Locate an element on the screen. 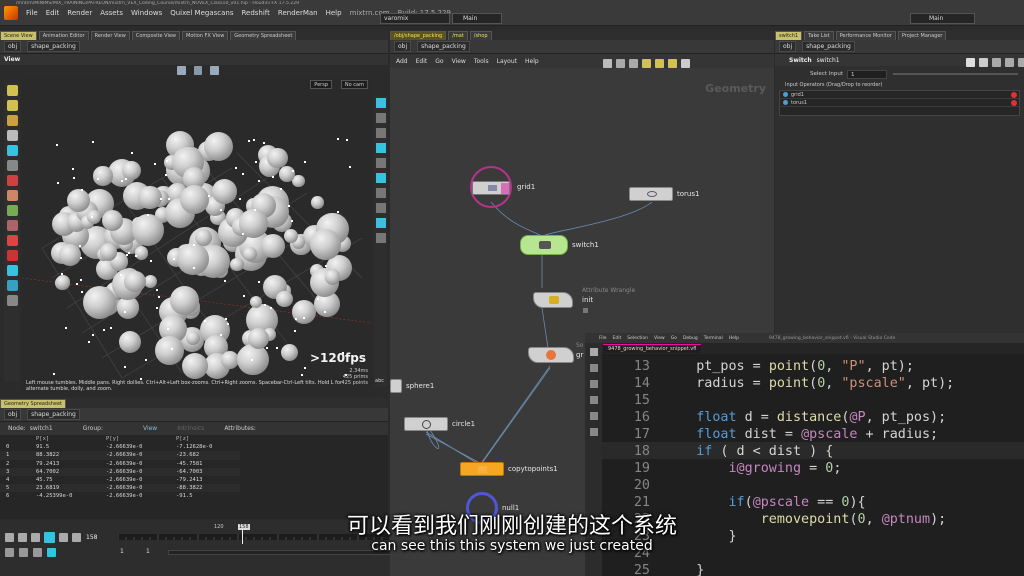 This screenshot has width=1024, height=576. operator-grid1: grid1 is located at coordinates (901, 95).